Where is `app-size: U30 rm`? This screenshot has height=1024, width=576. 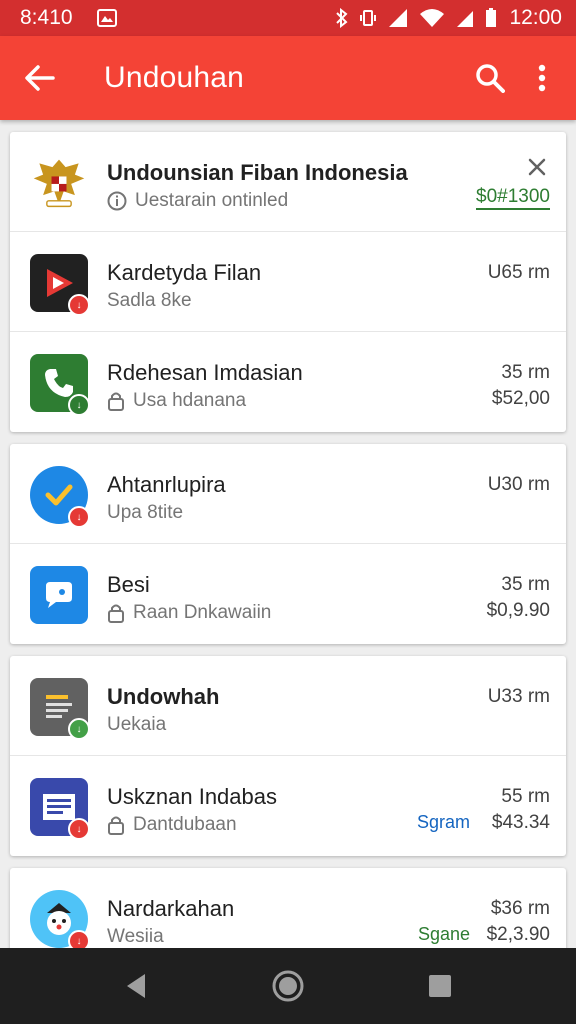
app-size: U30 rm is located at coordinates (518, 484).